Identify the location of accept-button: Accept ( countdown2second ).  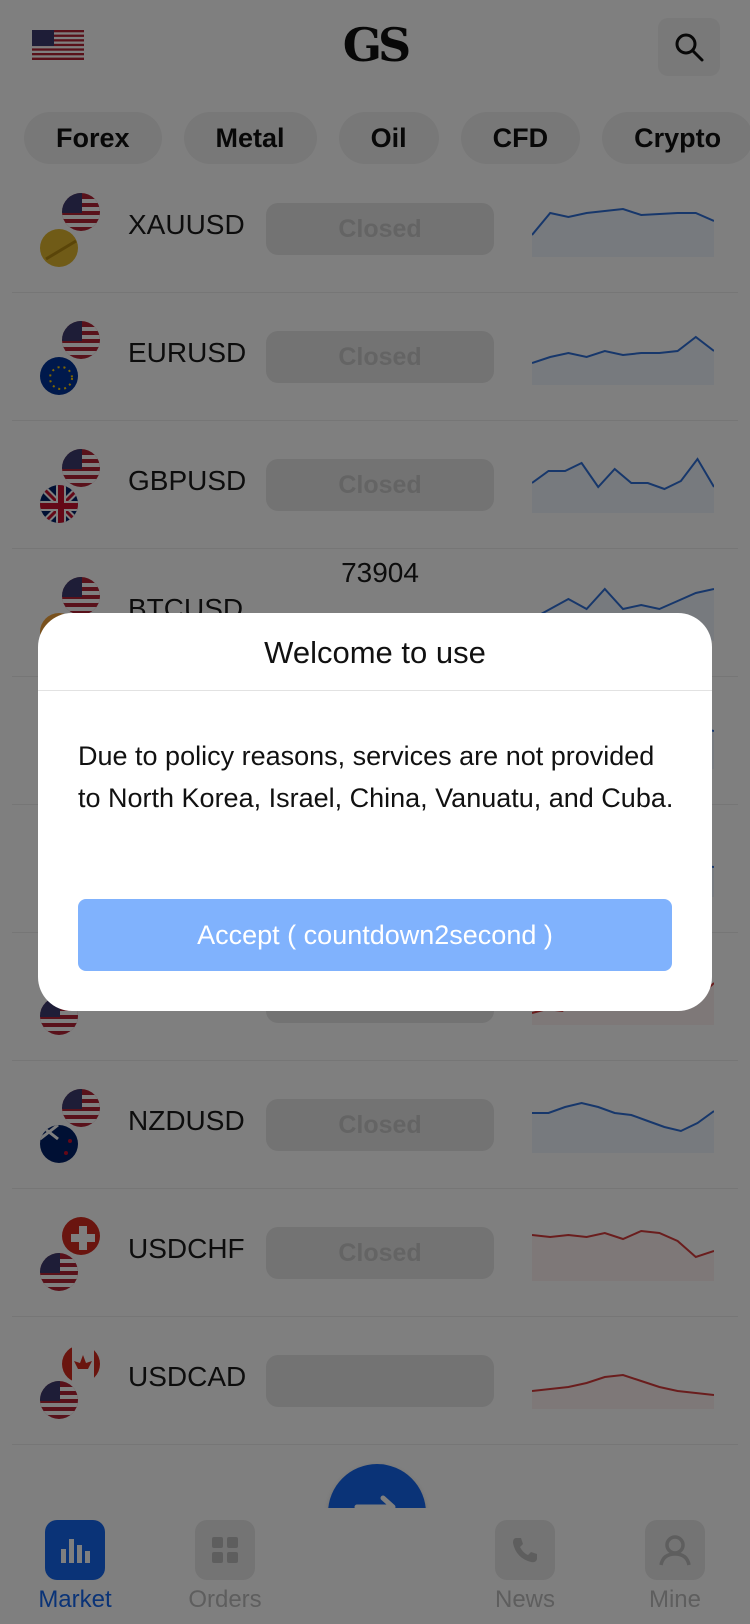
(375, 935).